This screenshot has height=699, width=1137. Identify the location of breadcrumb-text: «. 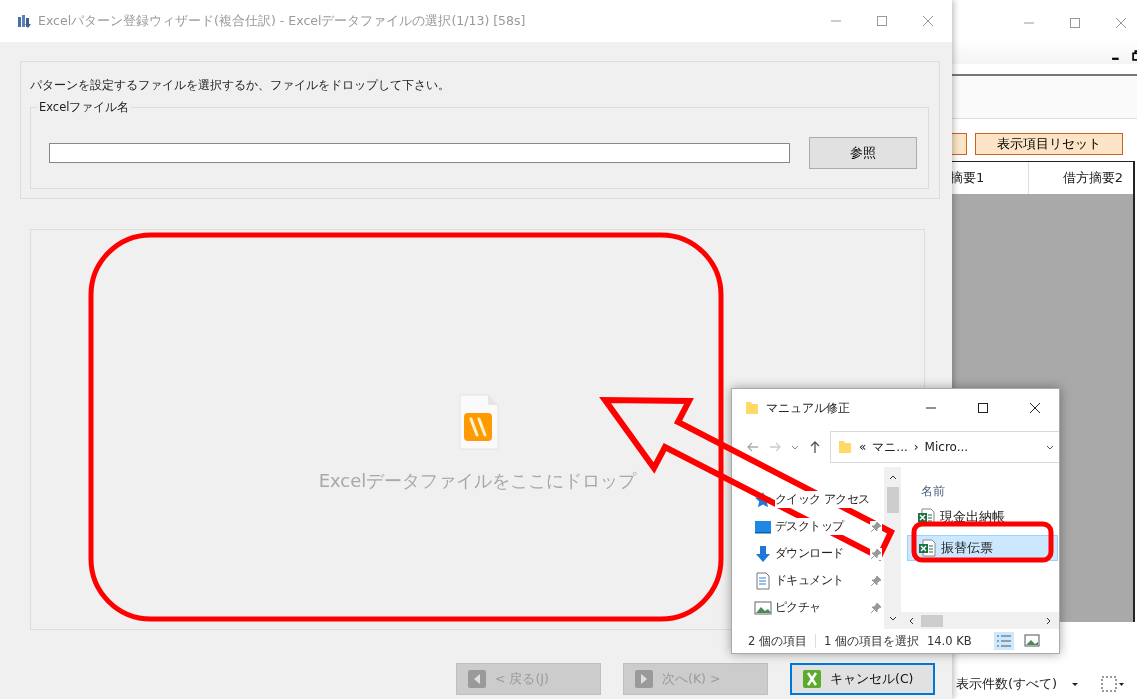
(863, 447).